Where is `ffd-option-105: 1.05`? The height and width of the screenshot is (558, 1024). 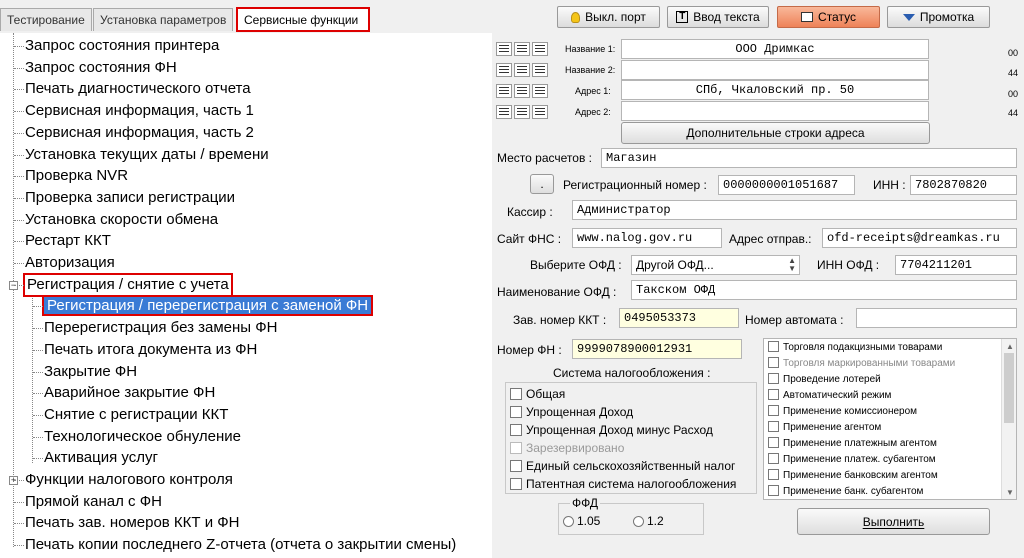 ffd-option-105: 1.05 is located at coordinates (581, 521).